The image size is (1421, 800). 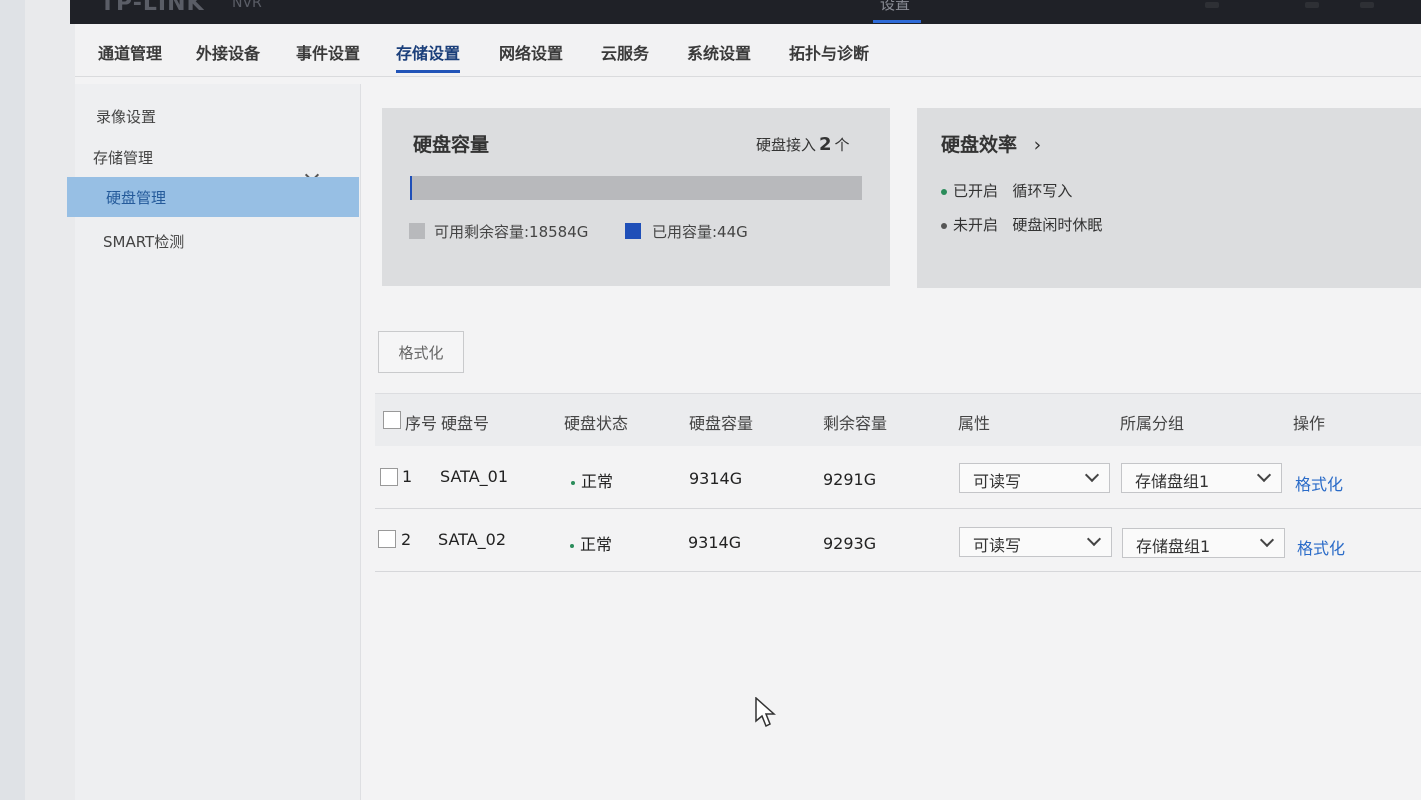 What do you see at coordinates (625, 55) in the screenshot?
I see `tab-cloud-service: 云服务` at bounding box center [625, 55].